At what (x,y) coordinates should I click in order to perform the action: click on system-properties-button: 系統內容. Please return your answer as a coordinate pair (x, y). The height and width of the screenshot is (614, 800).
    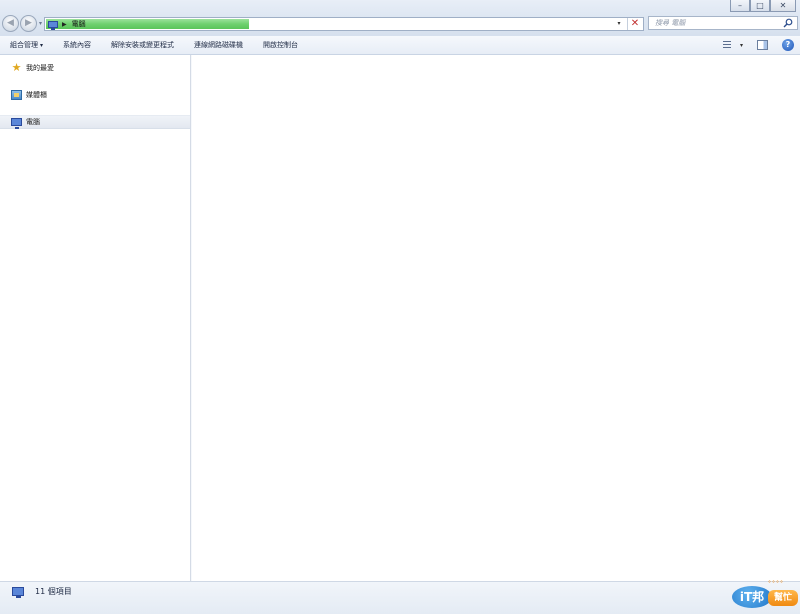
    Looking at the image, I should click on (77, 45).